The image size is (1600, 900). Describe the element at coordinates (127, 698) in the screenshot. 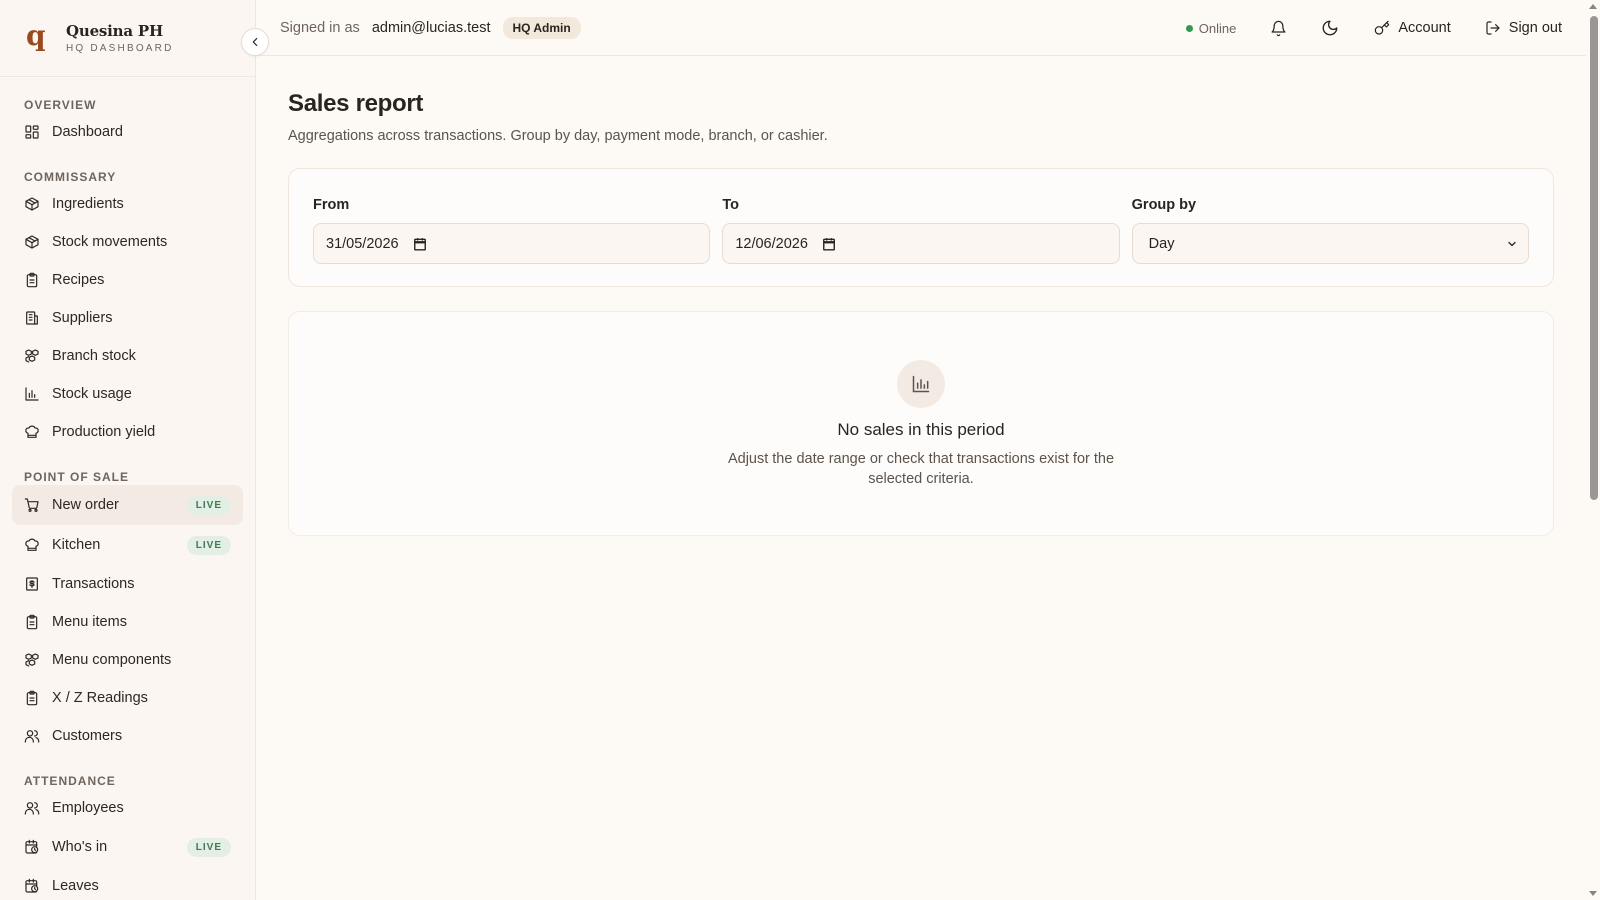

I see `sidebar-item-x-z-readings: X / Z Readings` at that location.